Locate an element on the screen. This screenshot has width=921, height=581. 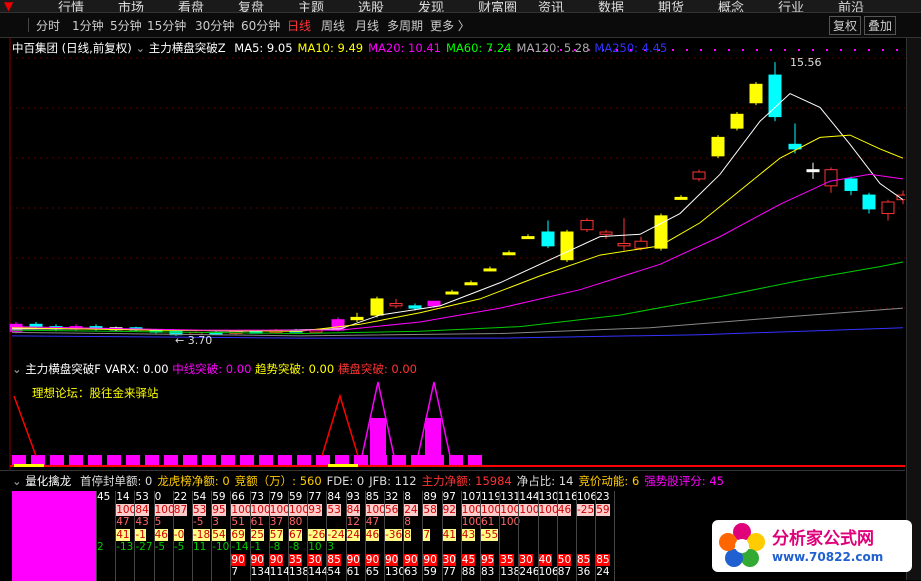
indicator1-varx: VARX: 0.00 is located at coordinates (136, 369).